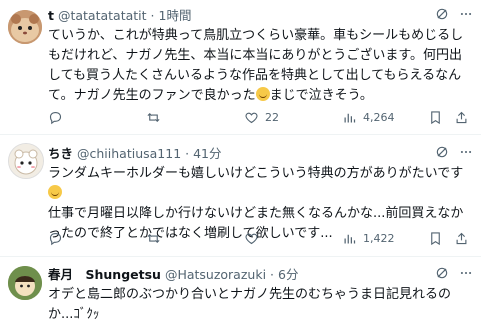 The image size is (481, 325). I want to click on view-count: 1,422, so click(379, 238).